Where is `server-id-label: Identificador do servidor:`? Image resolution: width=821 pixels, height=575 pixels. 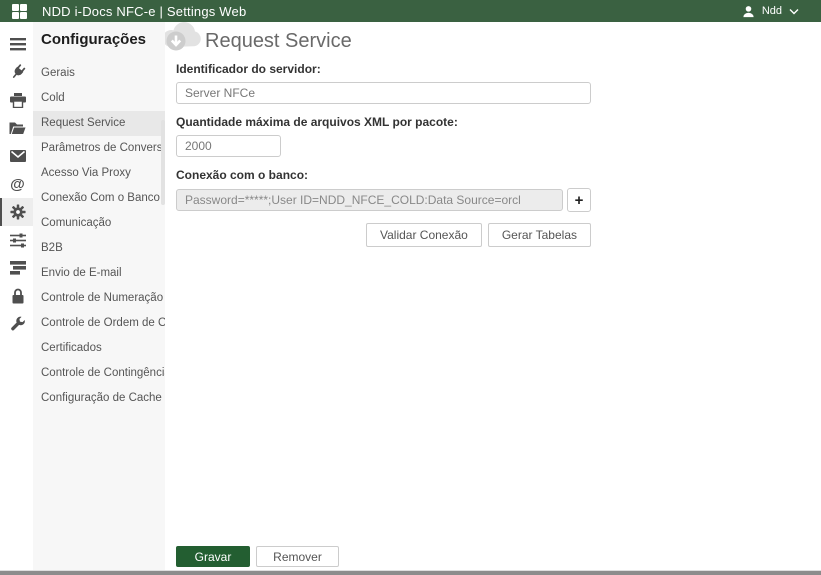 server-id-label: Identificador do servidor: is located at coordinates (248, 69).